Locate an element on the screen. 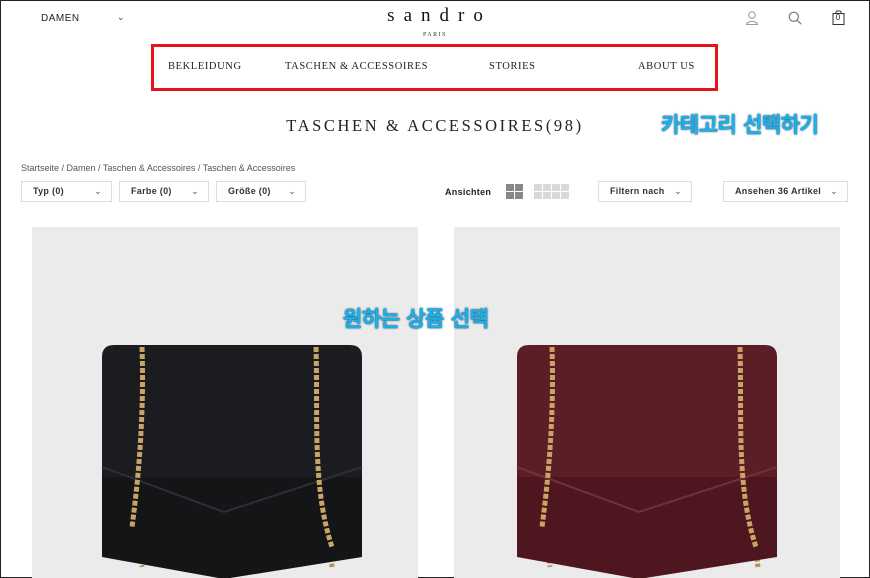 The image size is (870, 578). grid-2-view-icon is located at coordinates (514, 192).